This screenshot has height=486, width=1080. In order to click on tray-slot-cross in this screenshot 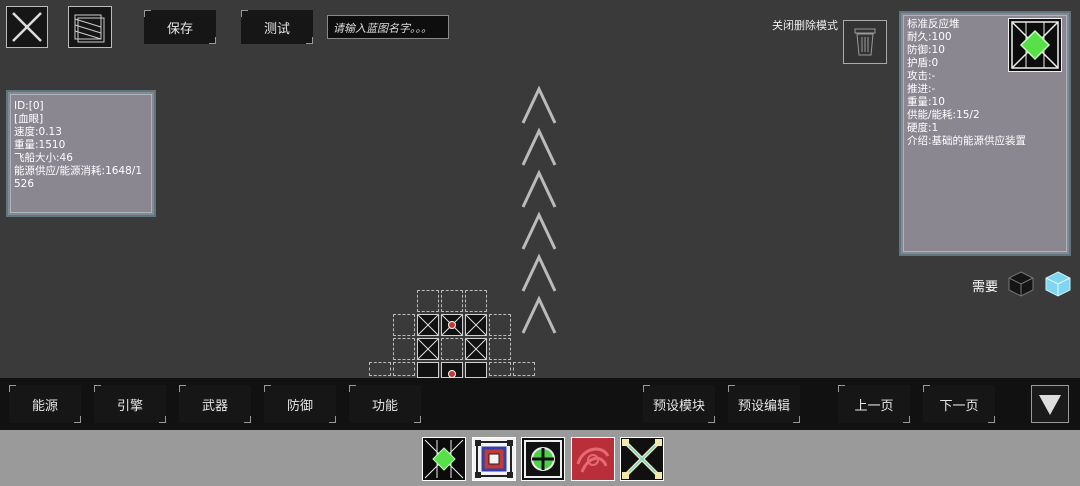, I will do `click(642, 459)`.